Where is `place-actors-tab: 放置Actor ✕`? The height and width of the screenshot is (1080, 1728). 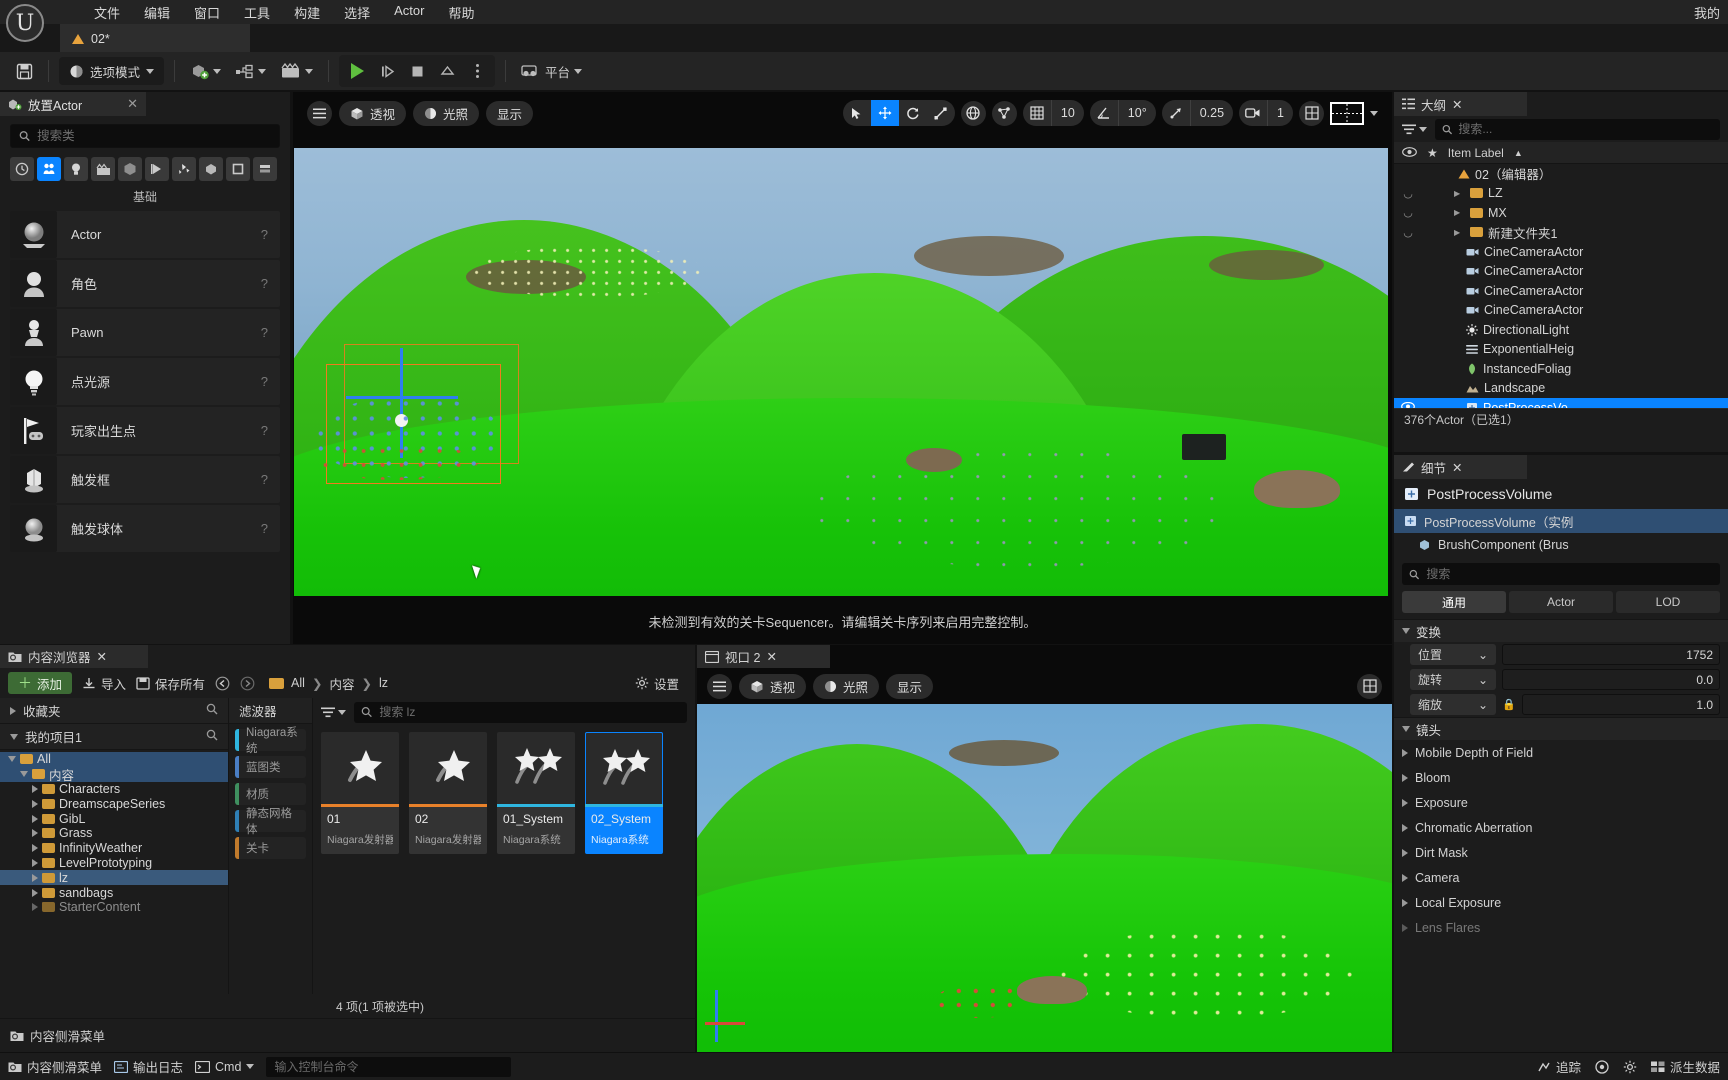
place-actors-tab: 放置Actor ✕ is located at coordinates (73, 104).